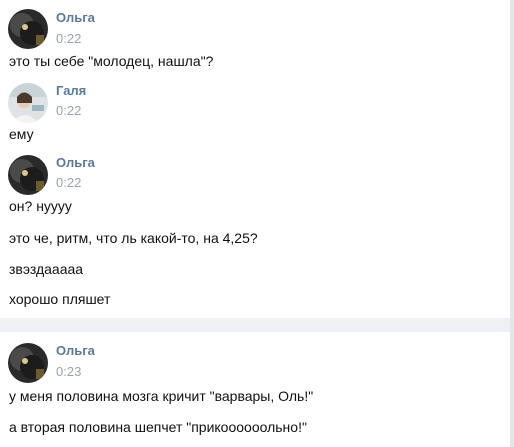  Describe the element at coordinates (68, 371) in the screenshot. I see `message-time: 0:23` at that location.